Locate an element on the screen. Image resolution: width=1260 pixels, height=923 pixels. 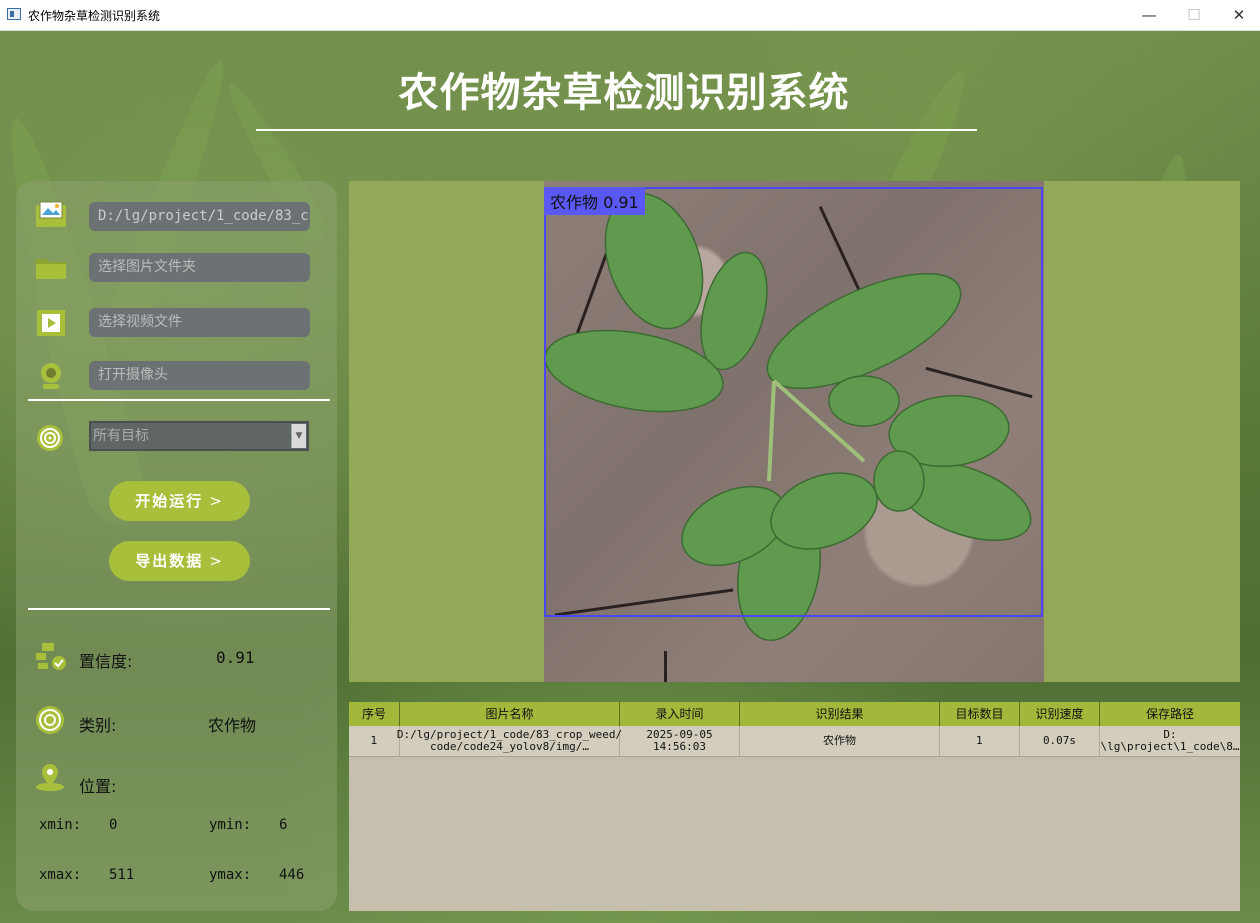
export-button-label: 导出数据 is located at coordinates (169, 561).